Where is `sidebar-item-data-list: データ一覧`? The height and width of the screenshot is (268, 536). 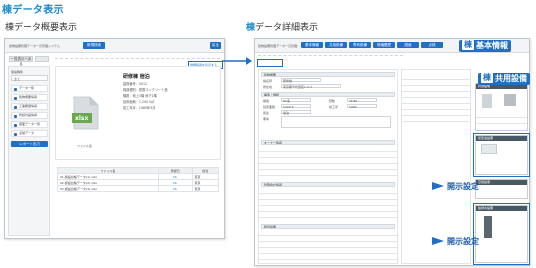 sidebar-item-data-list: データ一覧 is located at coordinates (29, 88).